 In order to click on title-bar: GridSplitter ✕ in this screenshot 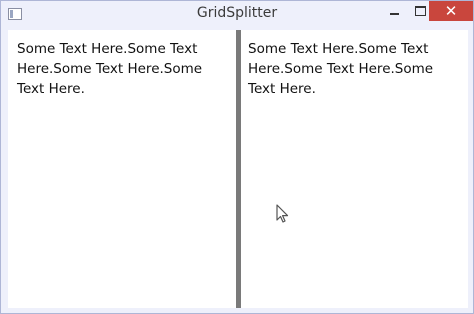, I will do `click(237, 15)`.